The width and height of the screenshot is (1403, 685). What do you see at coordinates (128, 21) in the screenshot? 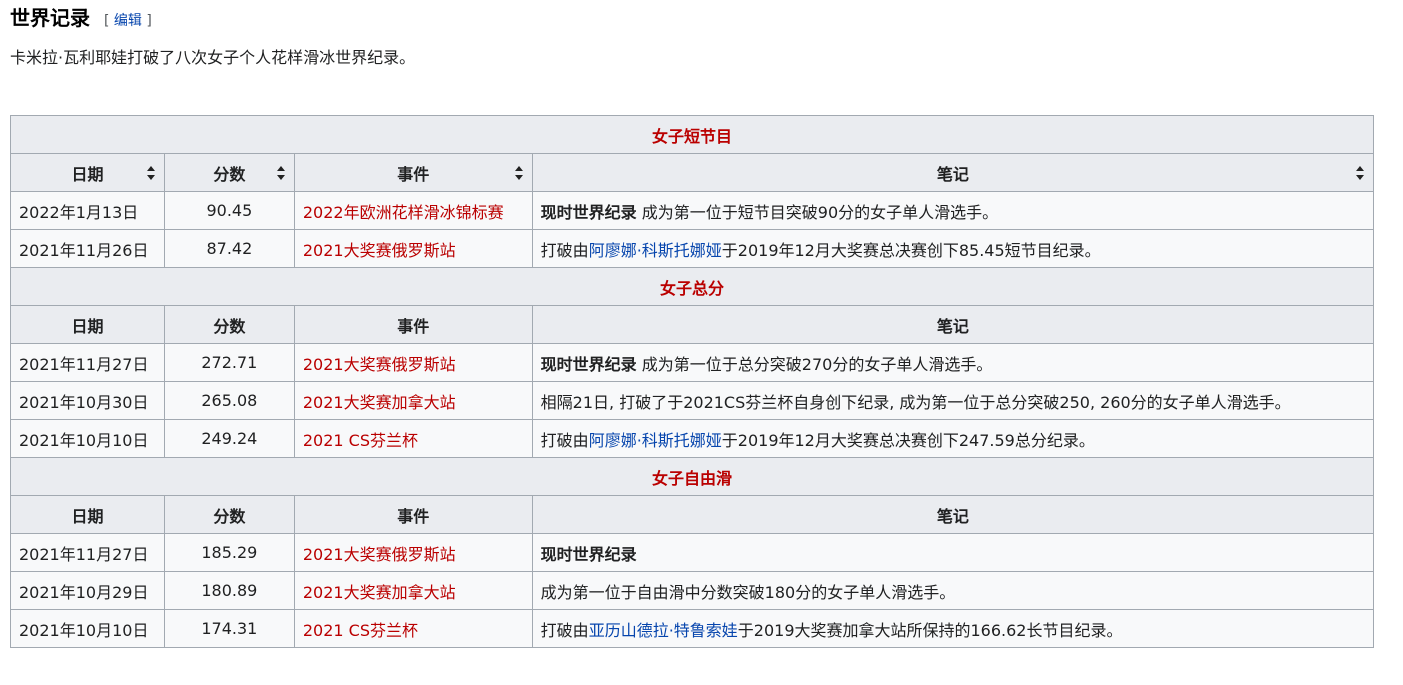
I see `edit-link: 编辑` at bounding box center [128, 21].